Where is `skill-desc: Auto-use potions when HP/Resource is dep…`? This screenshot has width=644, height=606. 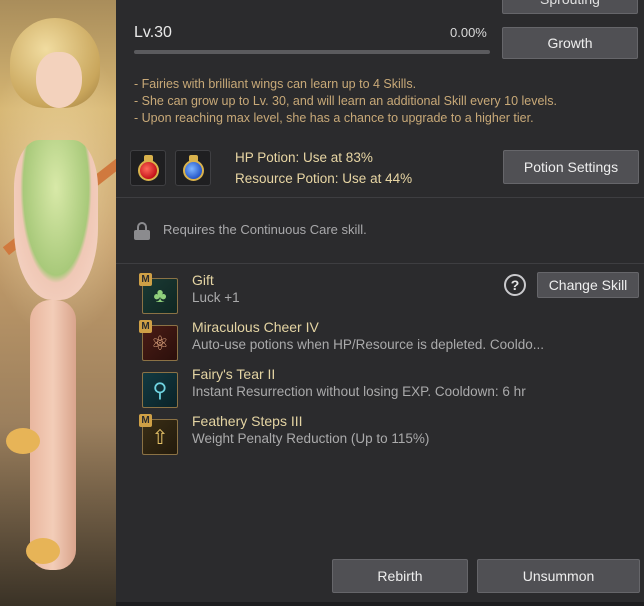
skill-desc: Auto-use potions when HP/Resource is dep… is located at coordinates (368, 344).